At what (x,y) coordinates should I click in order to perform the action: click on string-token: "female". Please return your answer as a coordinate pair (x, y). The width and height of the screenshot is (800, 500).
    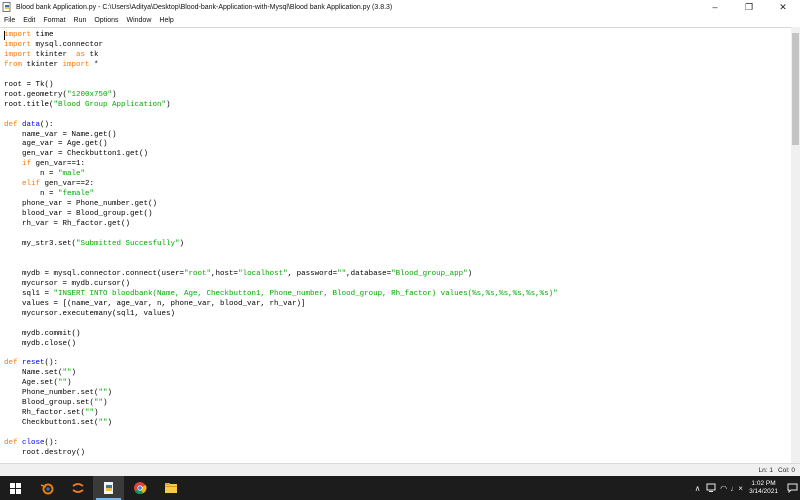
    Looking at the image, I should click on (76, 194).